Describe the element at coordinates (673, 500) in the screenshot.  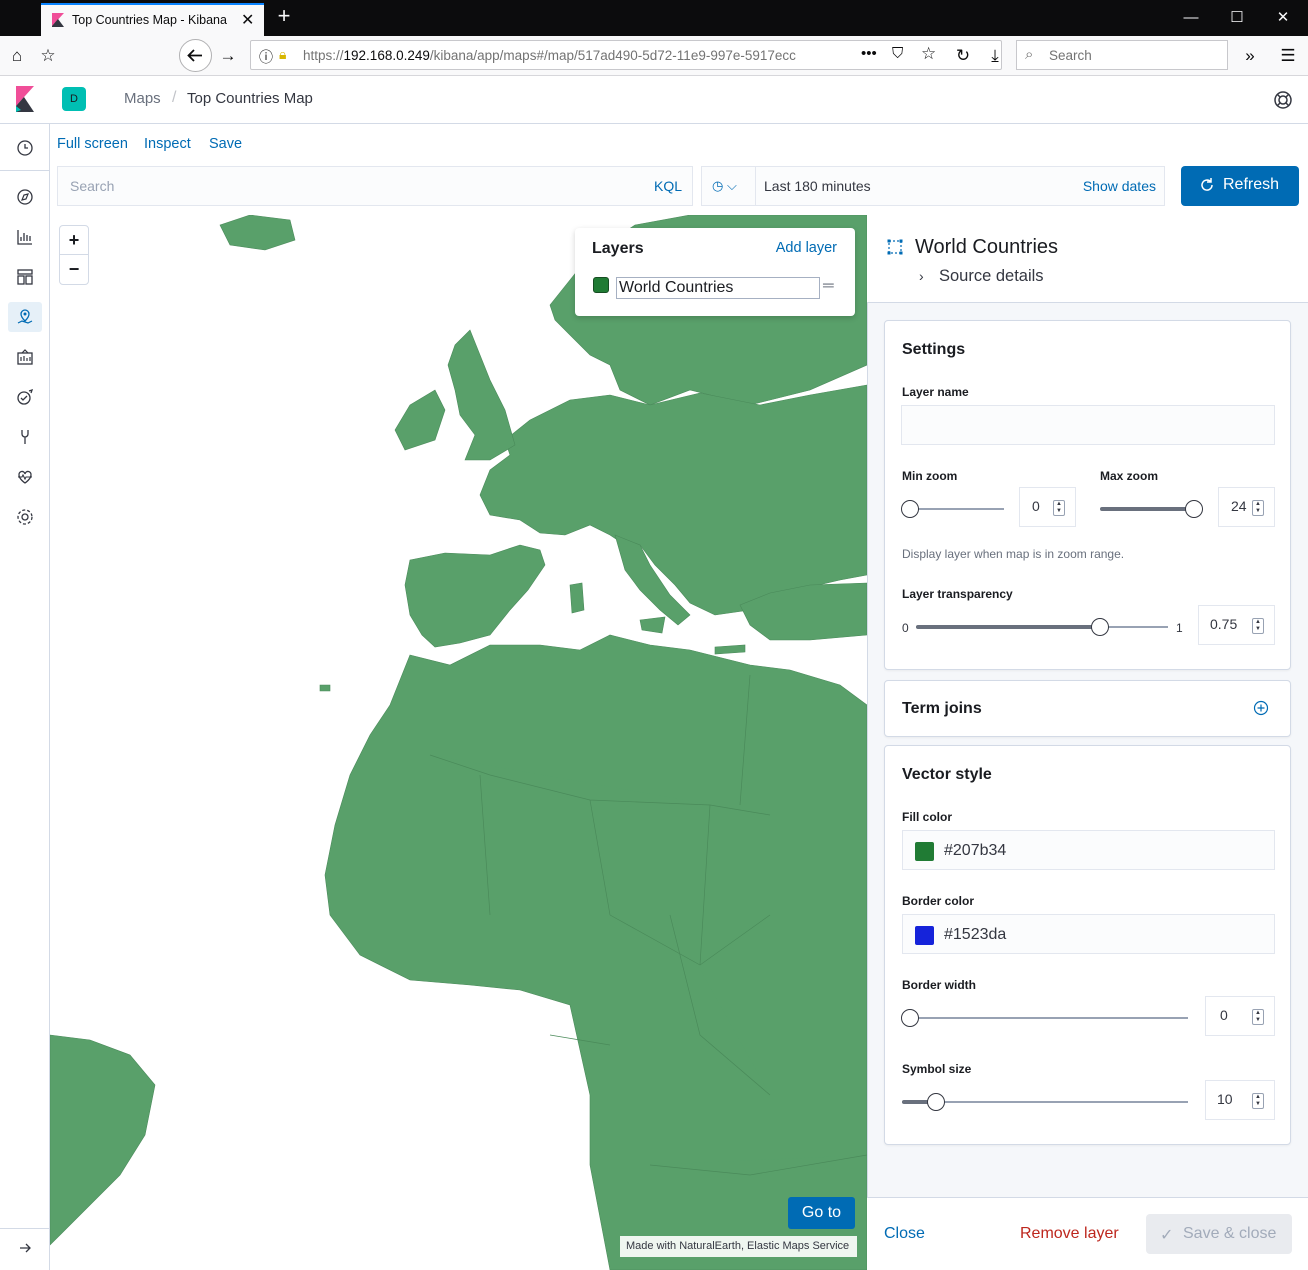
I see `europe-mainland-shape` at that location.